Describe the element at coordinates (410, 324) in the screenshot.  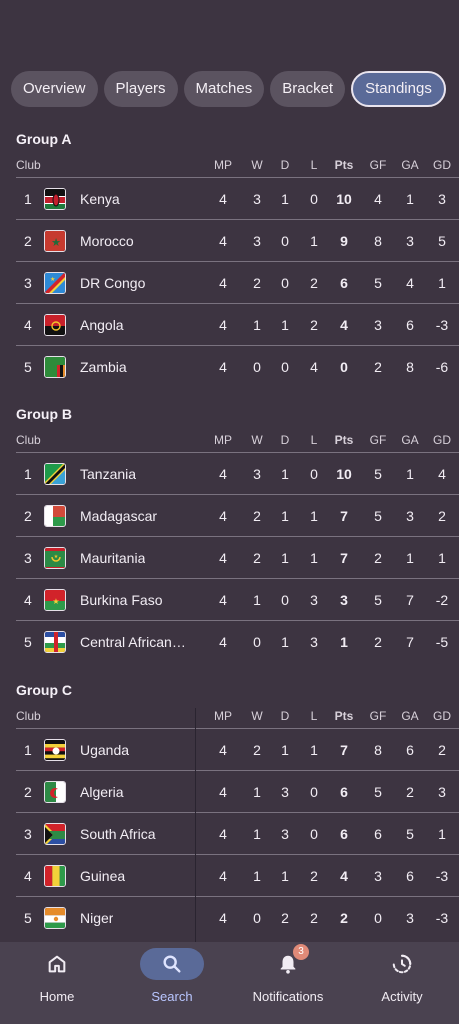
I see `stat-ga: 6` at that location.